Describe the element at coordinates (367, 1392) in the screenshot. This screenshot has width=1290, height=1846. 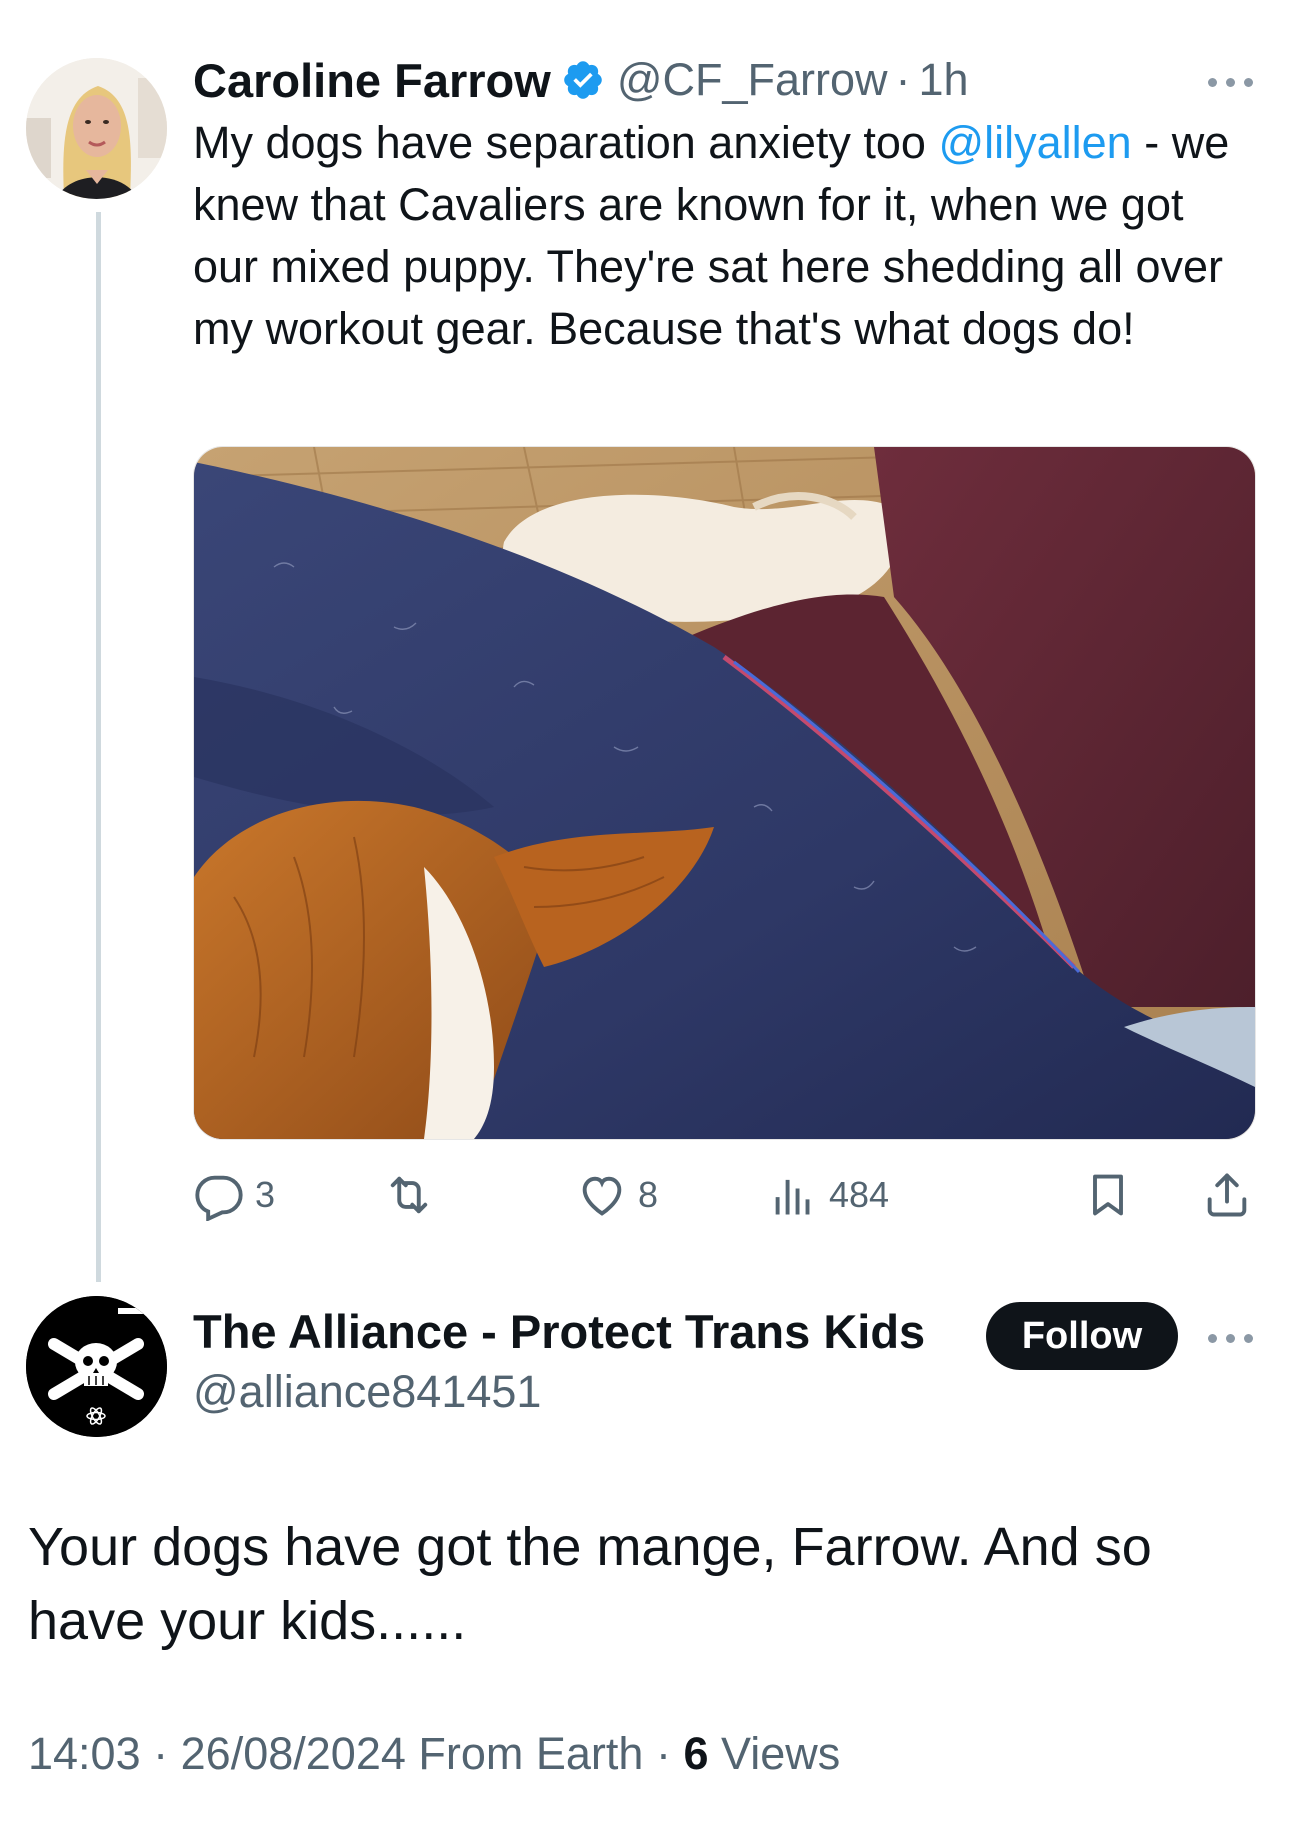
I see `reply-author-handle: @alliance841451` at that location.